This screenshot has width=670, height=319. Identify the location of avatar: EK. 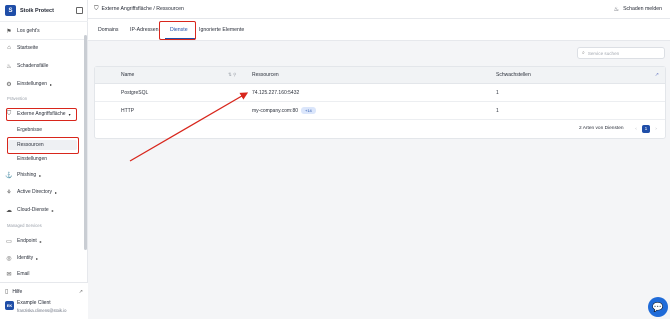
(9, 305).